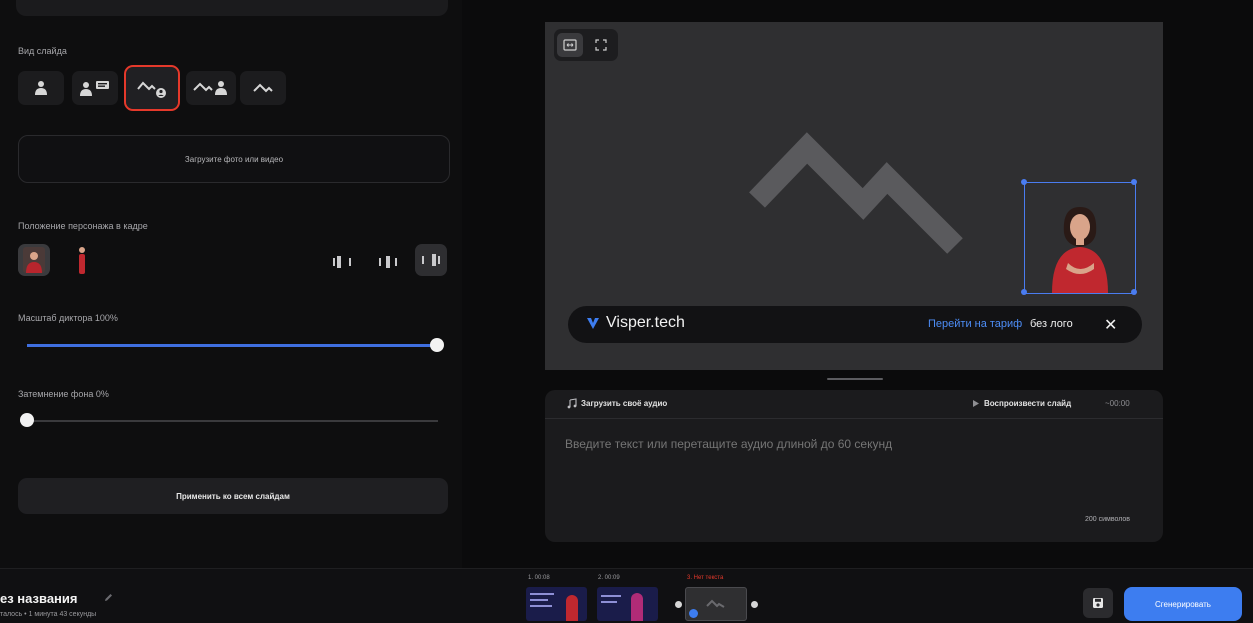 The height and width of the screenshot is (623, 1253). I want to click on top-strip, so click(232, 8).